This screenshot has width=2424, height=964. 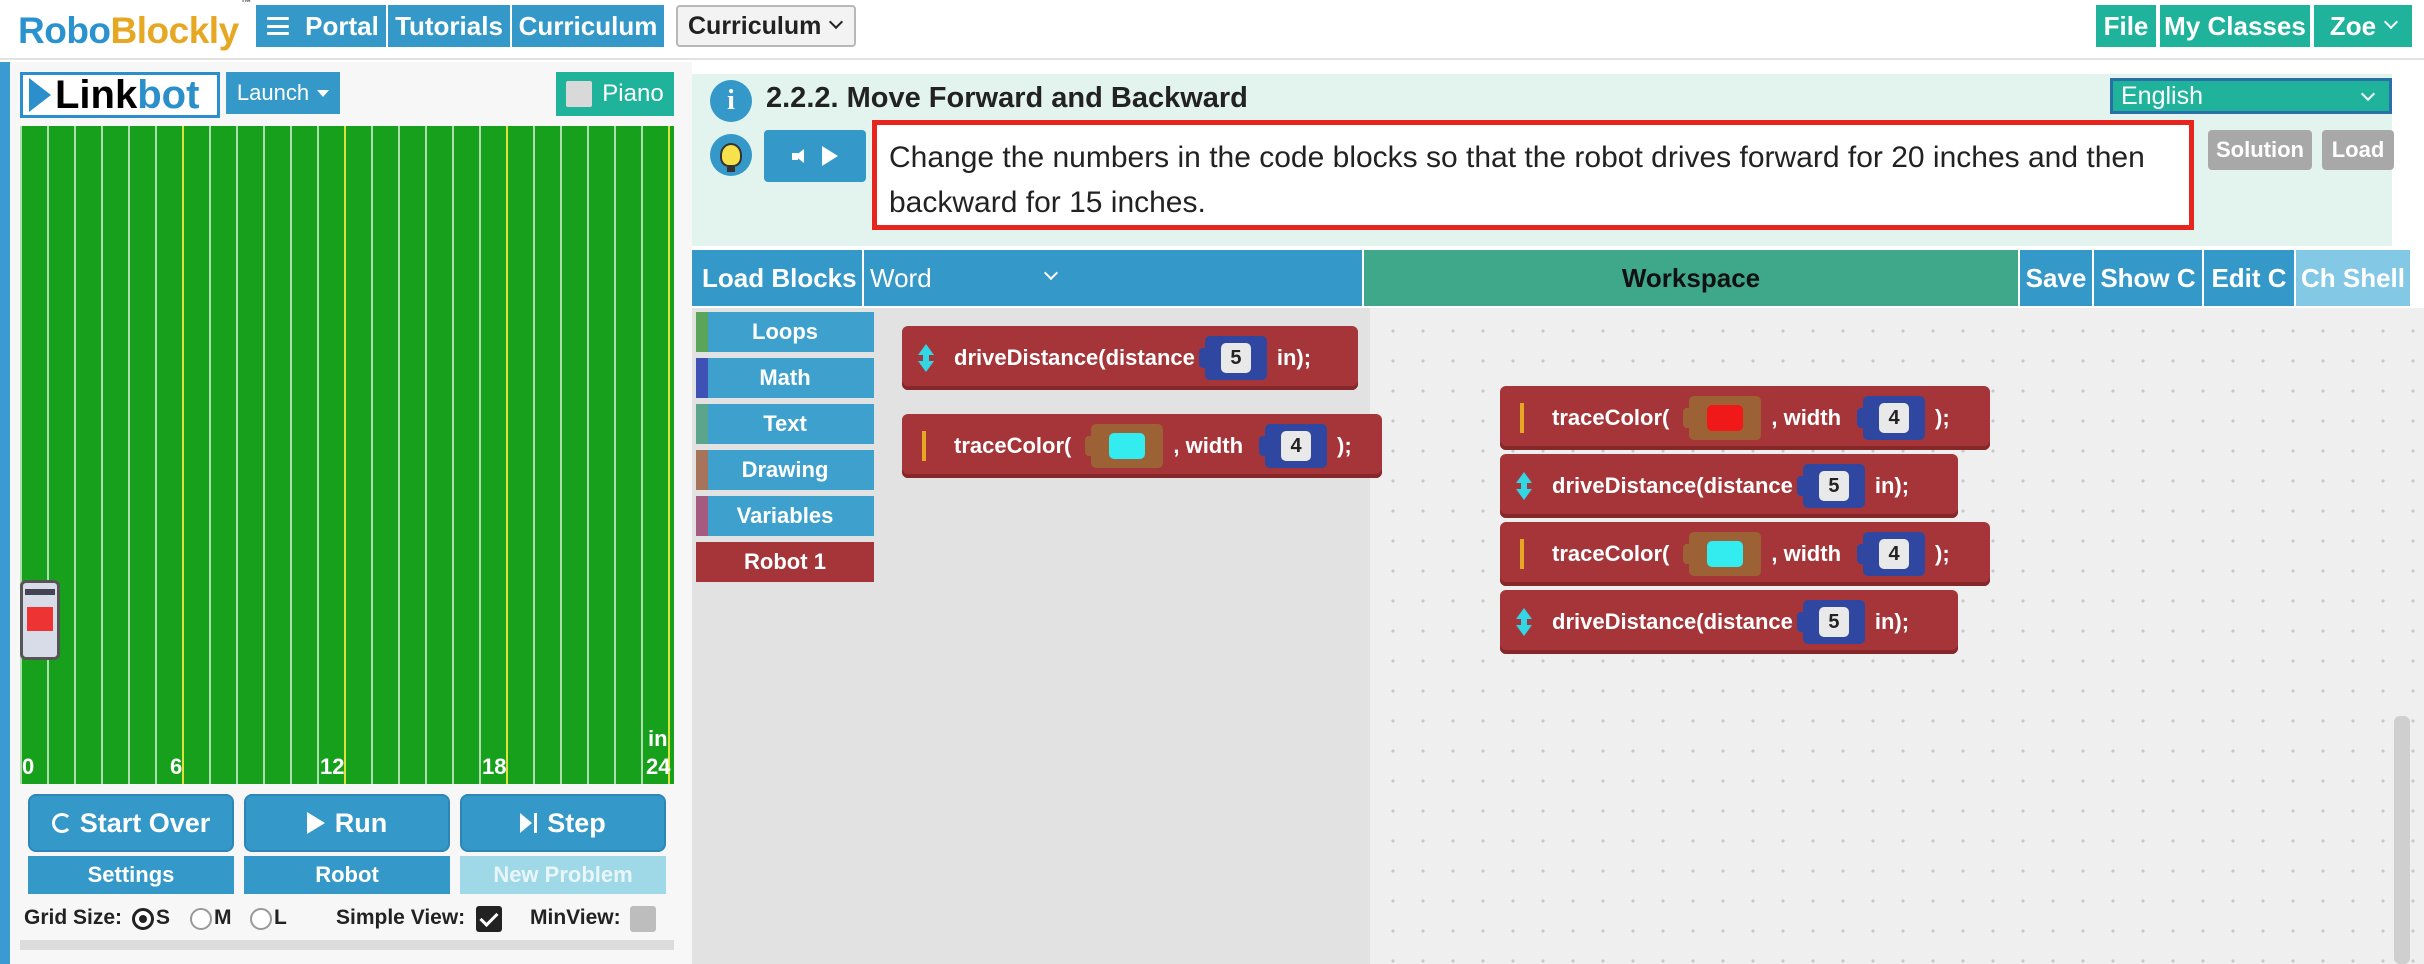 I want to click on category-variables: Variables, so click(x=785, y=516).